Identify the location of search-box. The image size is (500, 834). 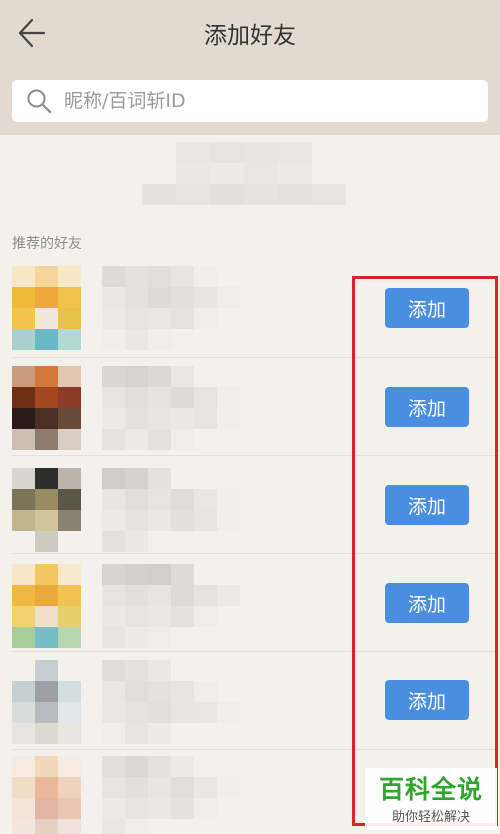
(250, 101).